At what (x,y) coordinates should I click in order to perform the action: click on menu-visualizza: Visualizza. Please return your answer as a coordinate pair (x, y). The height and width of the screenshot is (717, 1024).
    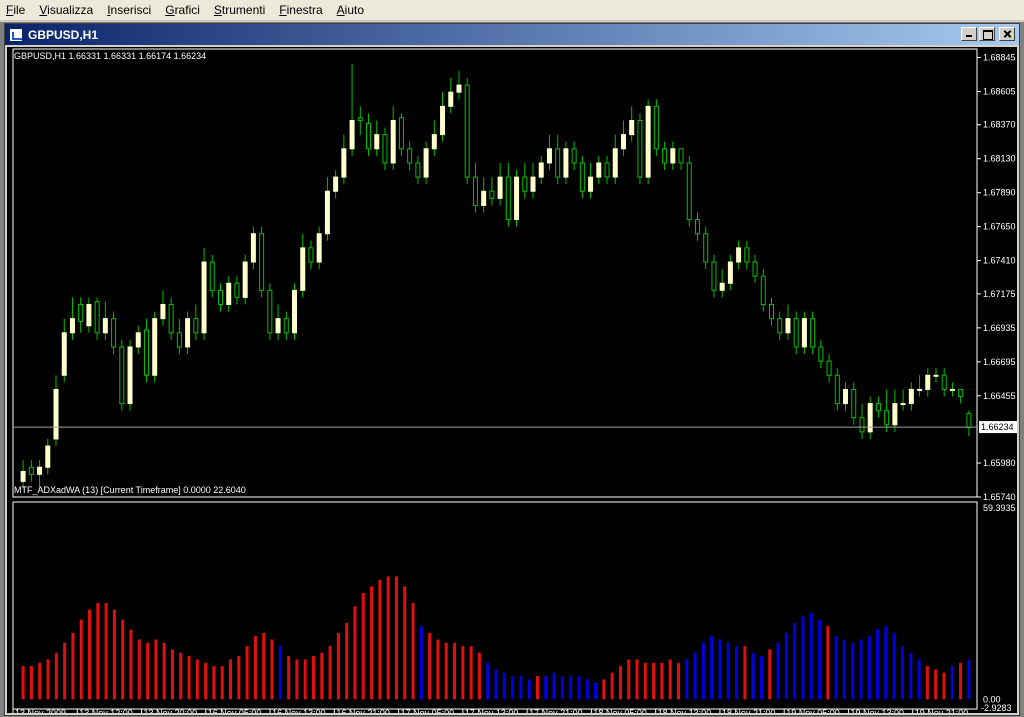
    Looking at the image, I should click on (67, 10).